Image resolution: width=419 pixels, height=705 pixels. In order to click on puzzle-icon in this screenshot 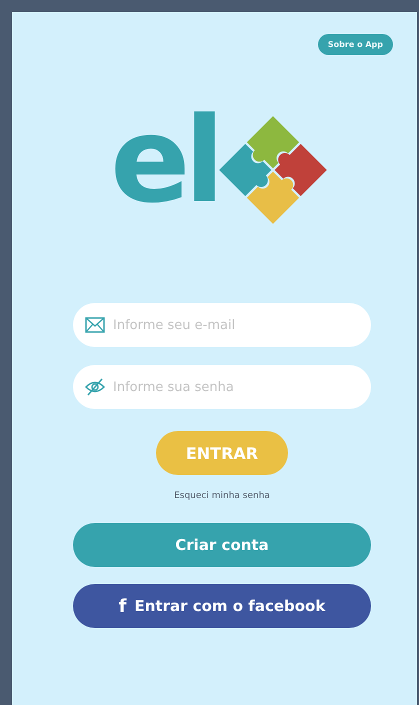, I will do `click(272, 170)`.